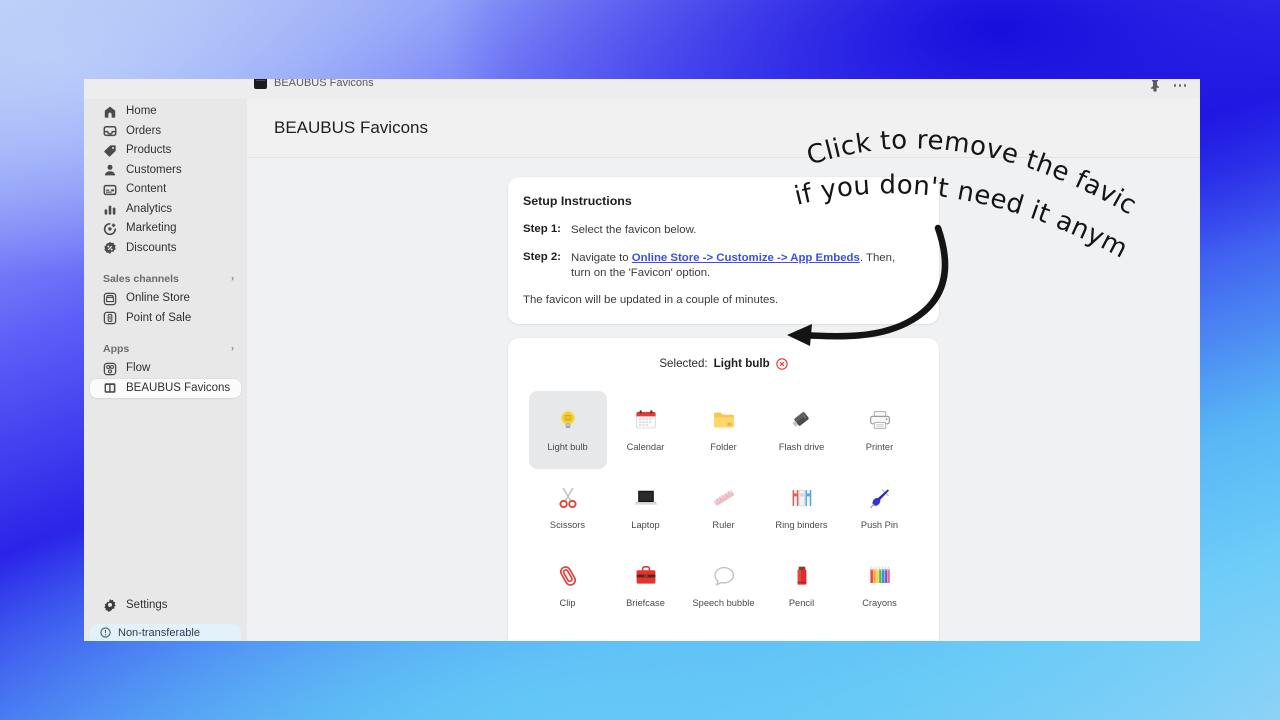 Image resolution: width=1280 pixels, height=720 pixels. Describe the element at coordinates (110, 298) in the screenshot. I see `online-store-icon` at that location.